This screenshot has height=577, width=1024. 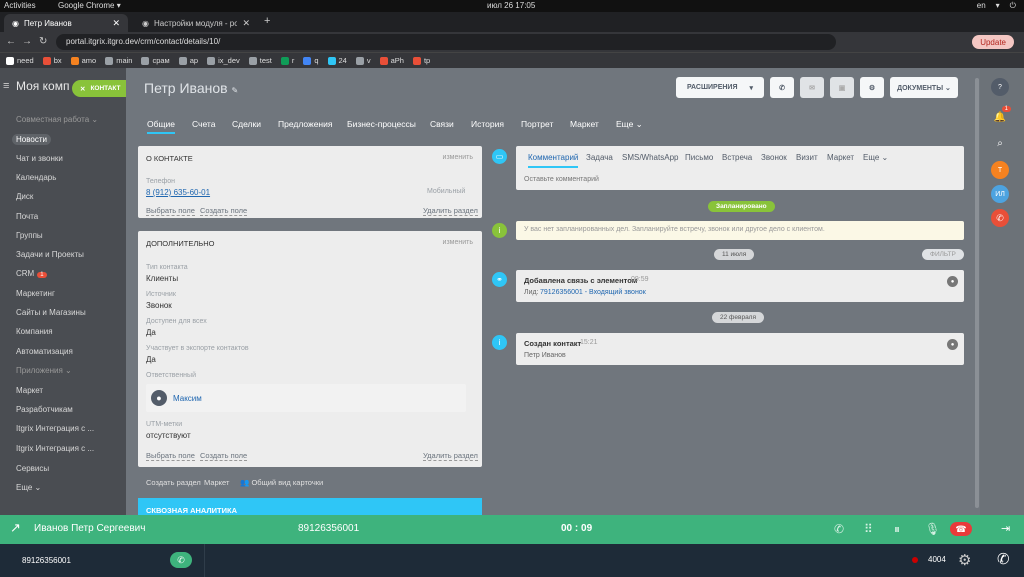 I want to click on tab-relations: Связи, so click(x=442, y=124).